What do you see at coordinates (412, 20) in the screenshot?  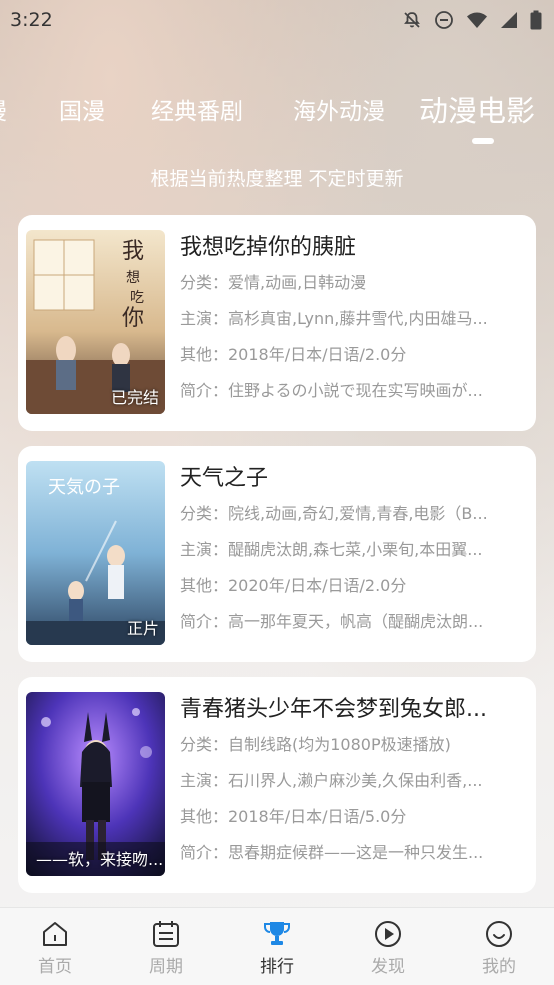 I see `notifications-off-icon` at bounding box center [412, 20].